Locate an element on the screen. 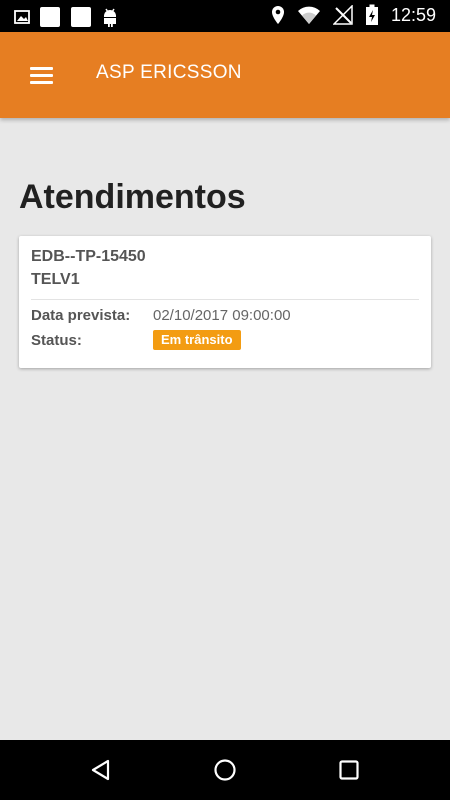 The height and width of the screenshot is (800, 450). menu-button is located at coordinates (42, 75).